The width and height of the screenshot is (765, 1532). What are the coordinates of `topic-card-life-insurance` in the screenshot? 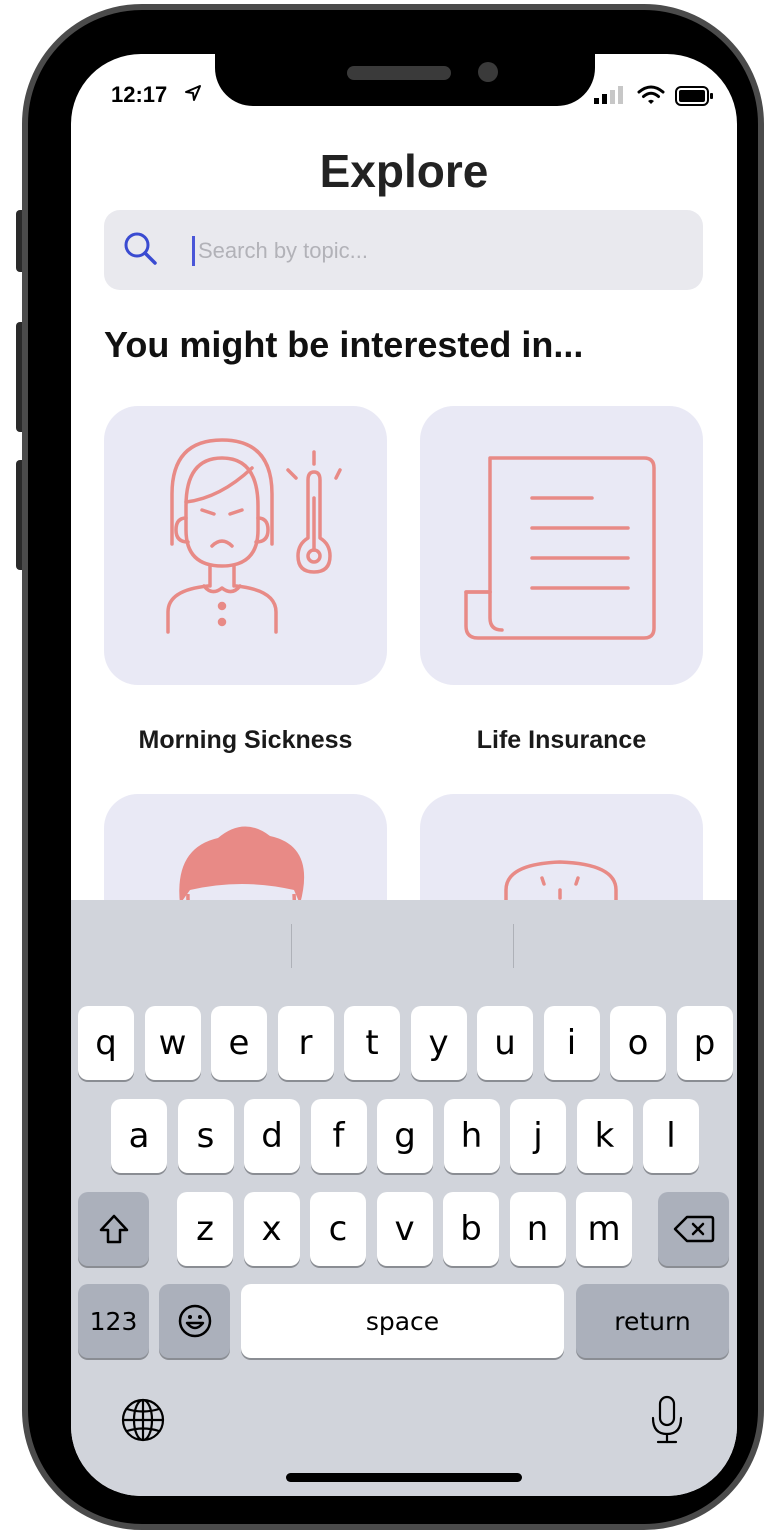 It's located at (561, 545).